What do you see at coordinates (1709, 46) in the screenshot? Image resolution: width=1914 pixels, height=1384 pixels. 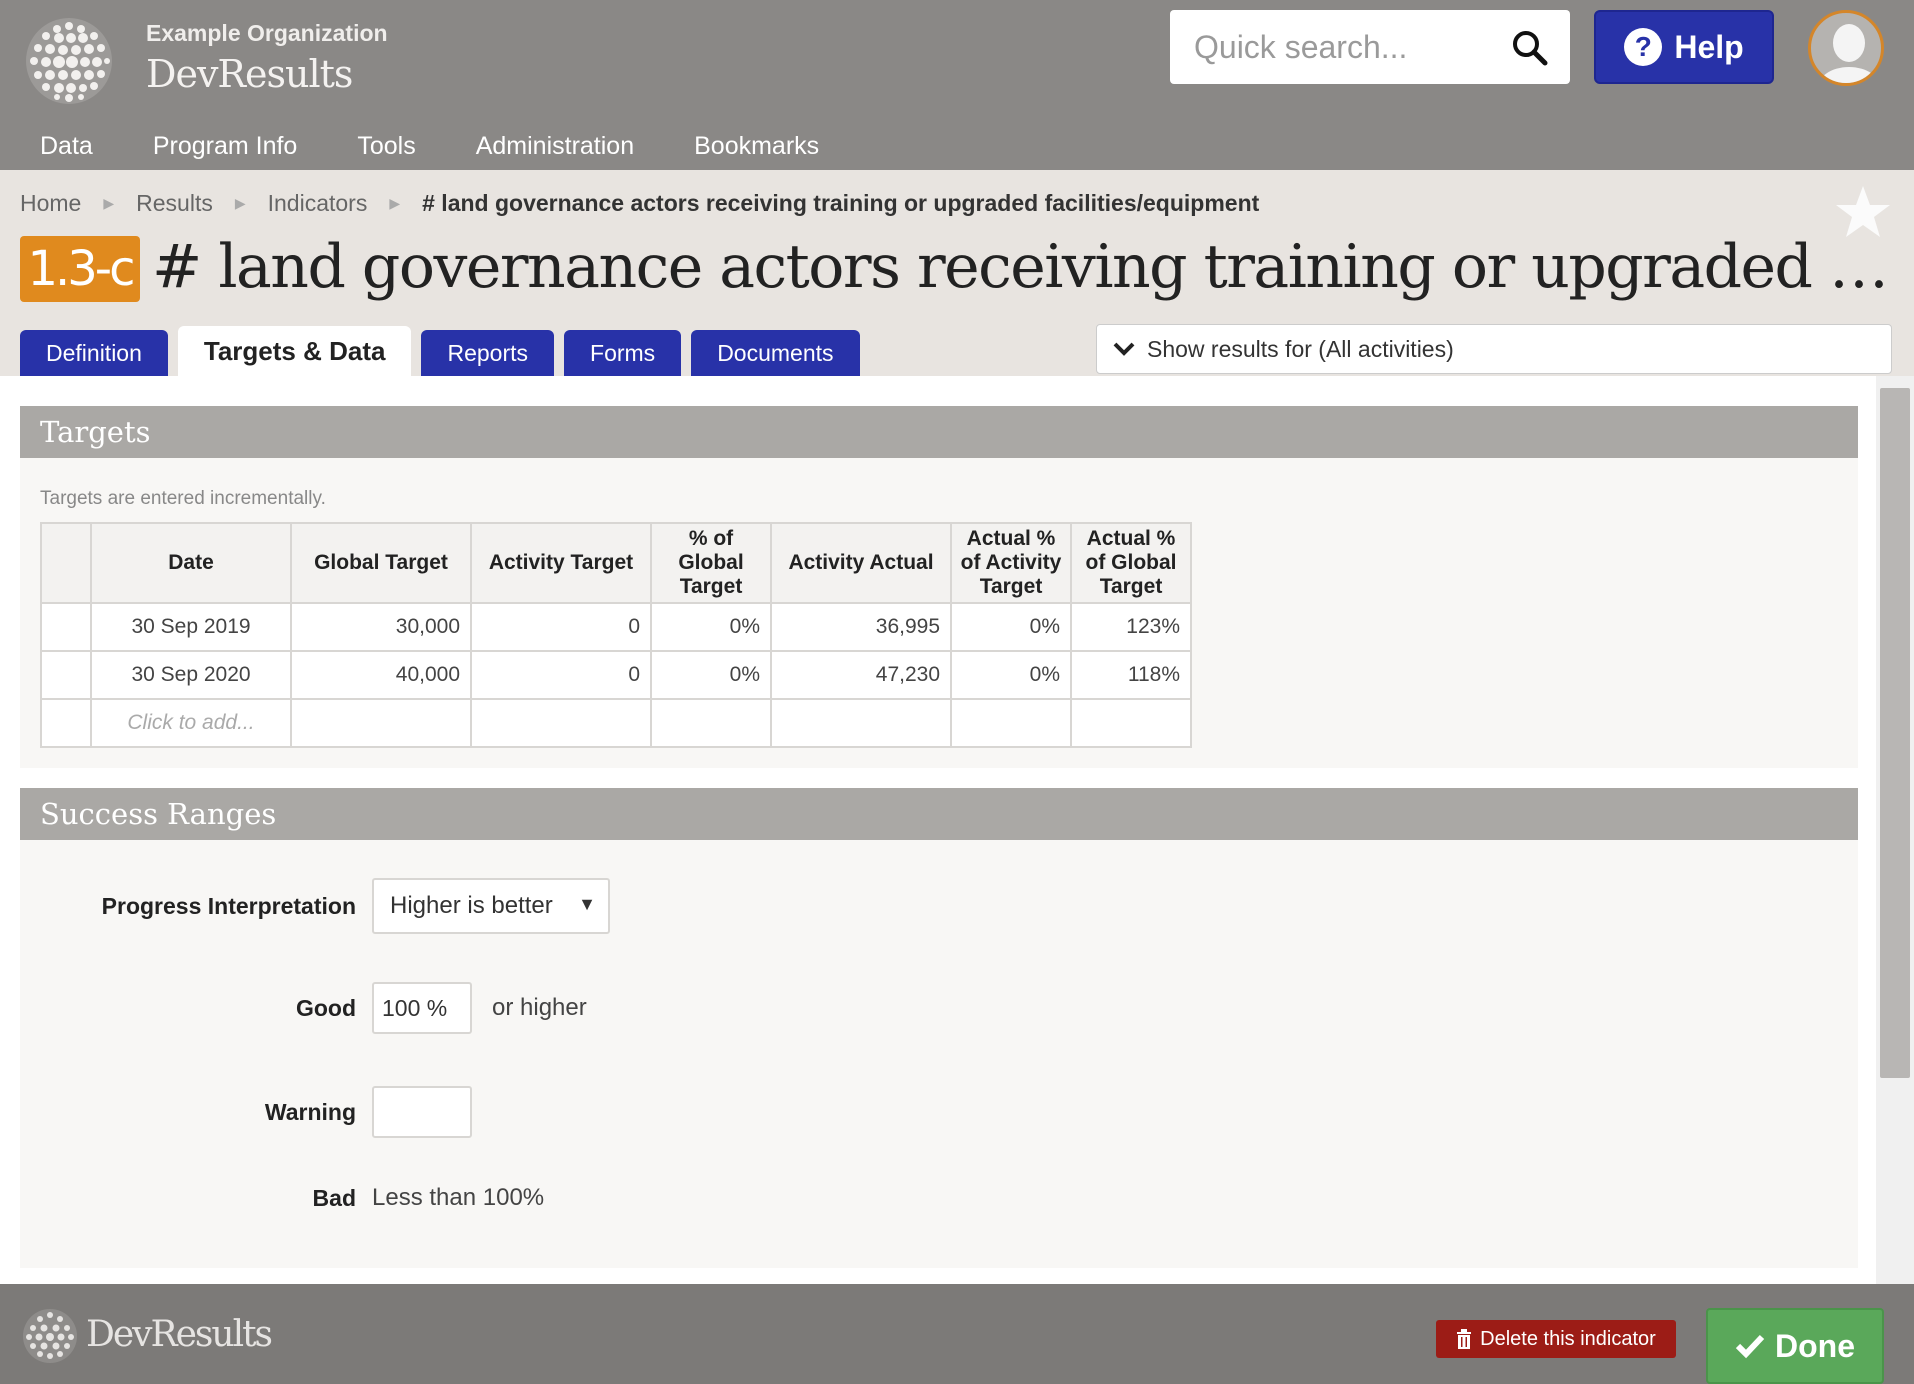 I see `help-label: Help` at bounding box center [1709, 46].